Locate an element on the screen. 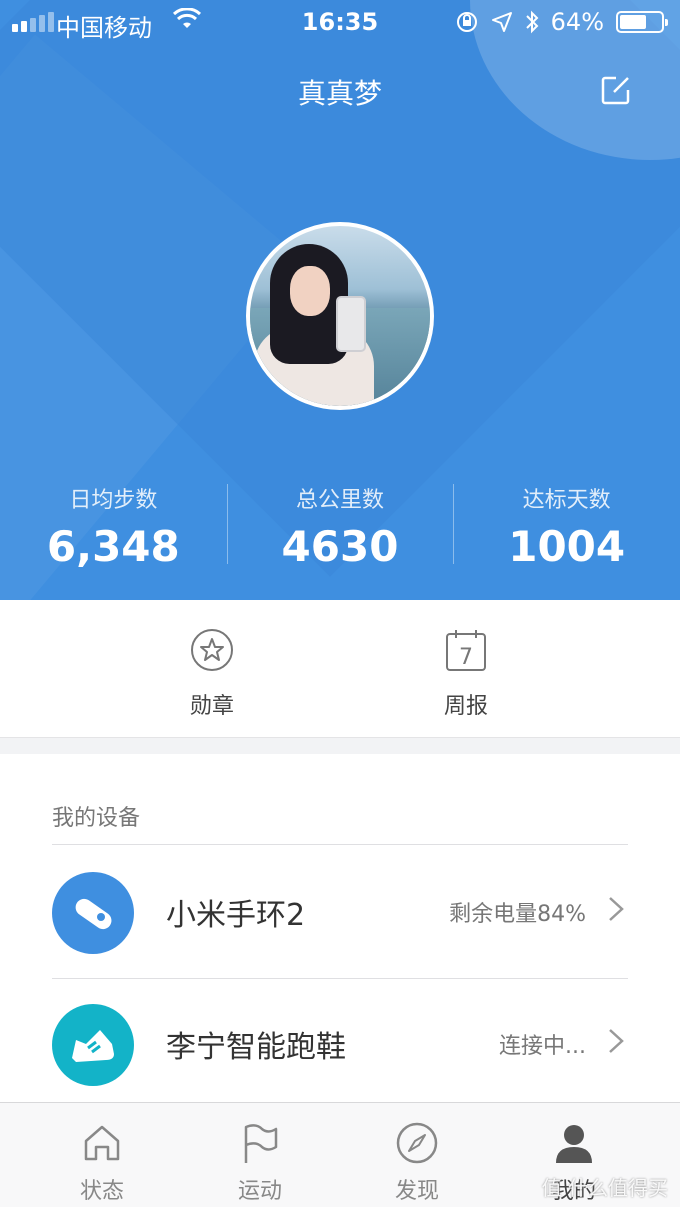 This screenshot has width=680, height=1207. stat-label: 总公里数 is located at coordinates (340, 500).